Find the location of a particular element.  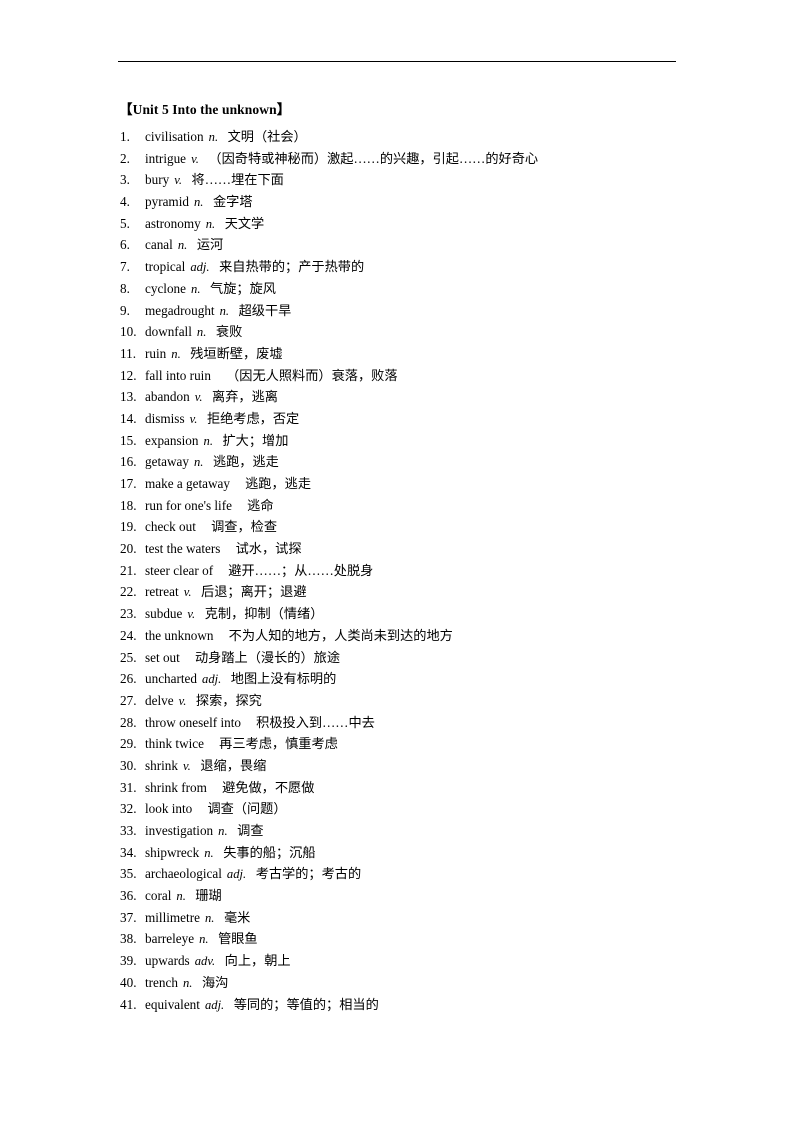

entry-body: millimetre n. 毫米 is located at coordinates (197, 918).